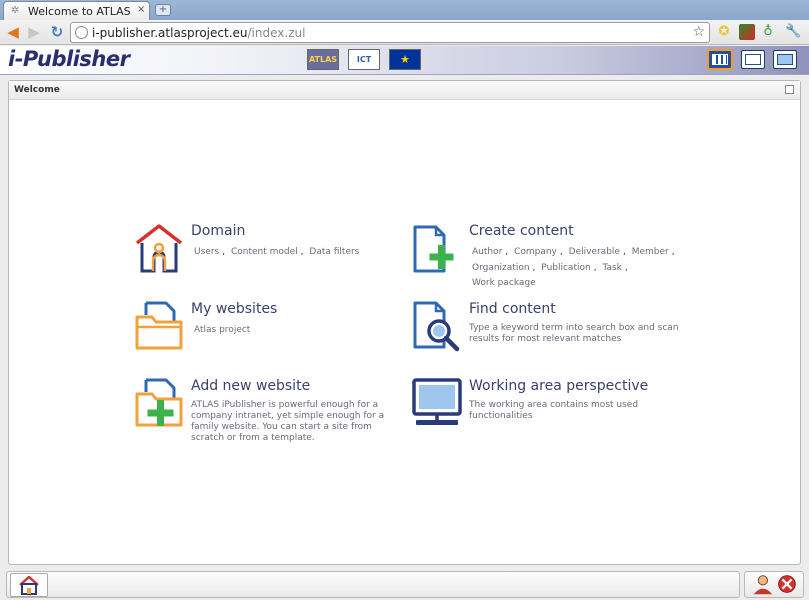 The height and width of the screenshot is (600, 809). I want to click on globe-icon, so click(81, 32).